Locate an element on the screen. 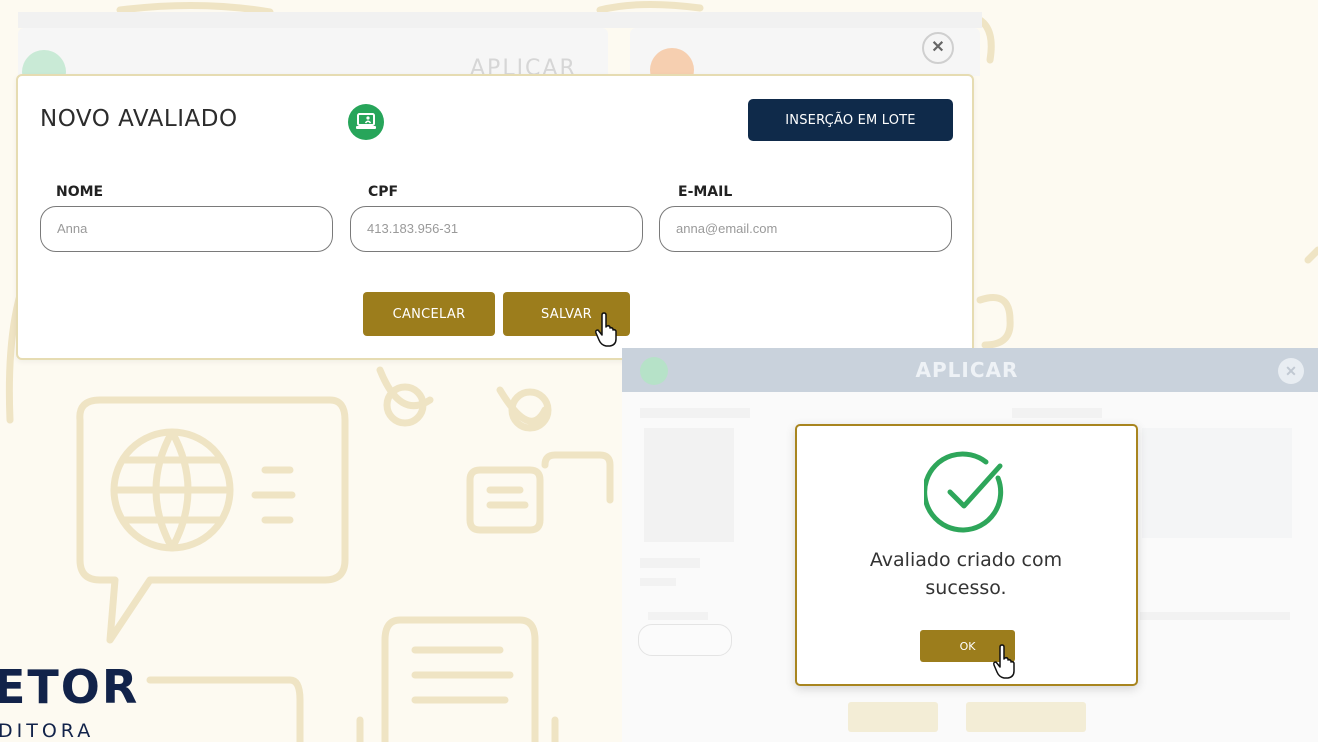  check-circle-icon is located at coordinates (964, 492).